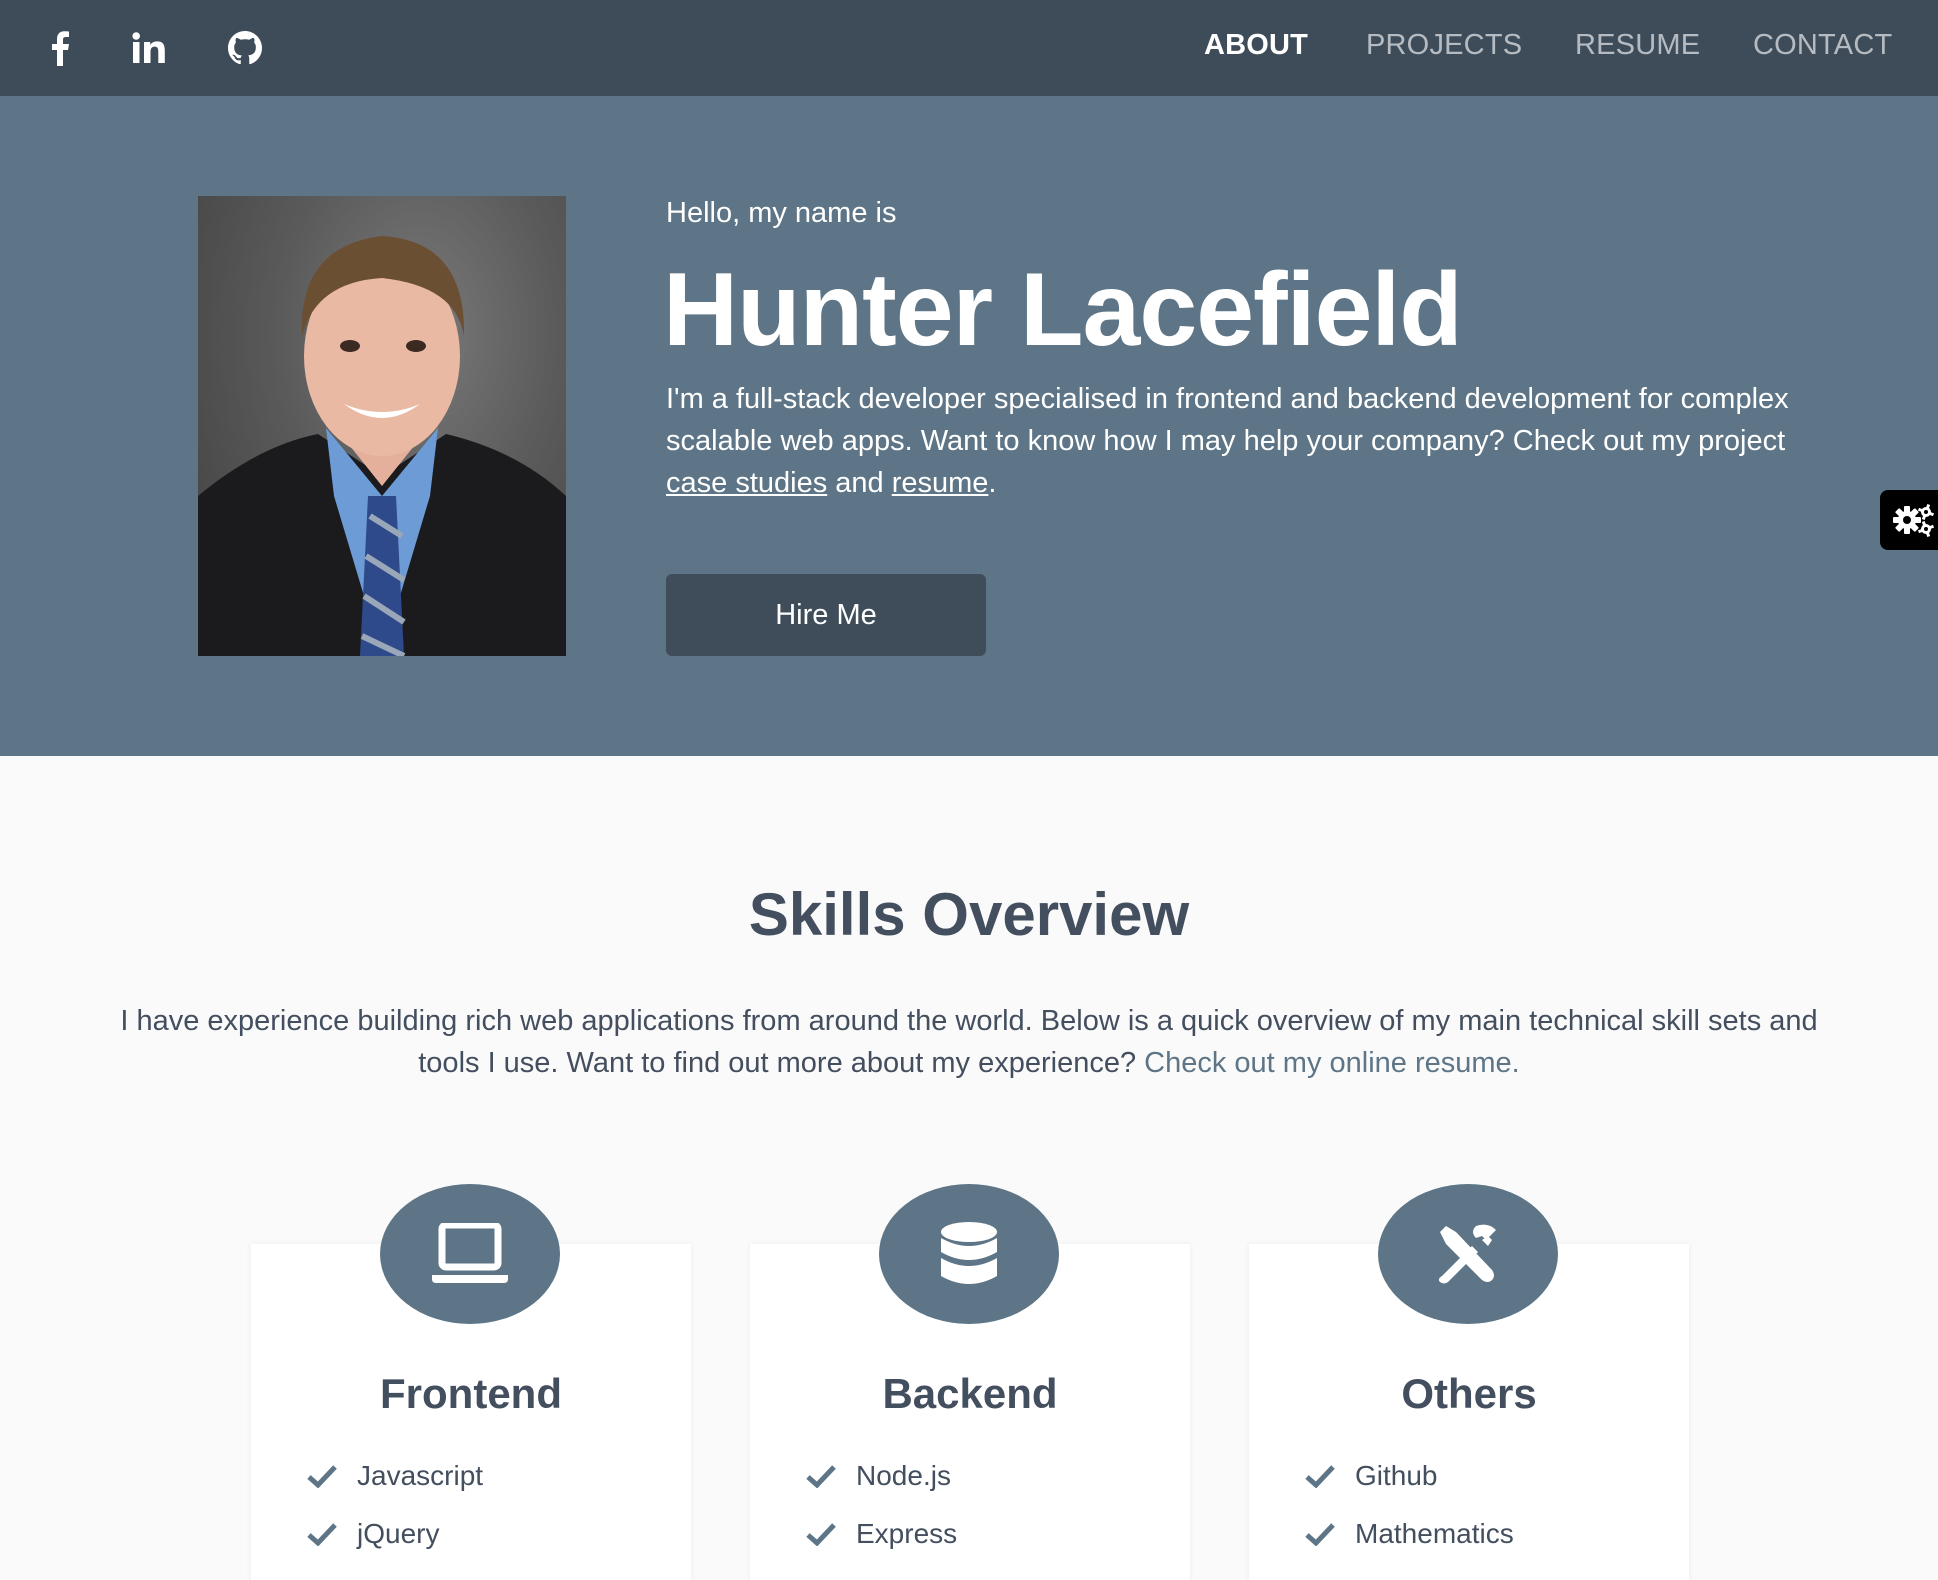 The height and width of the screenshot is (1580, 1938). I want to click on github-icon, so click(245, 48).